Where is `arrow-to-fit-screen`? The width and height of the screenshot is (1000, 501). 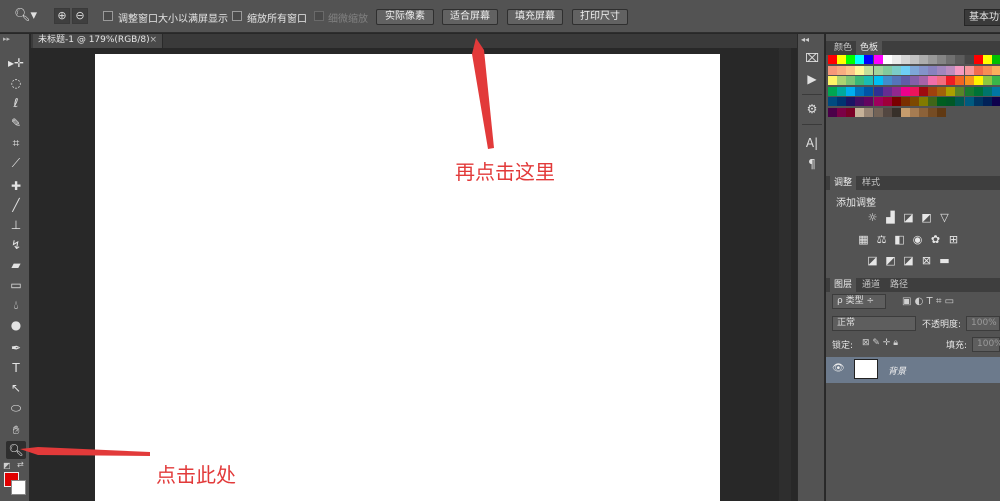 arrow-to-fit-screen is located at coordinates (483, 93).